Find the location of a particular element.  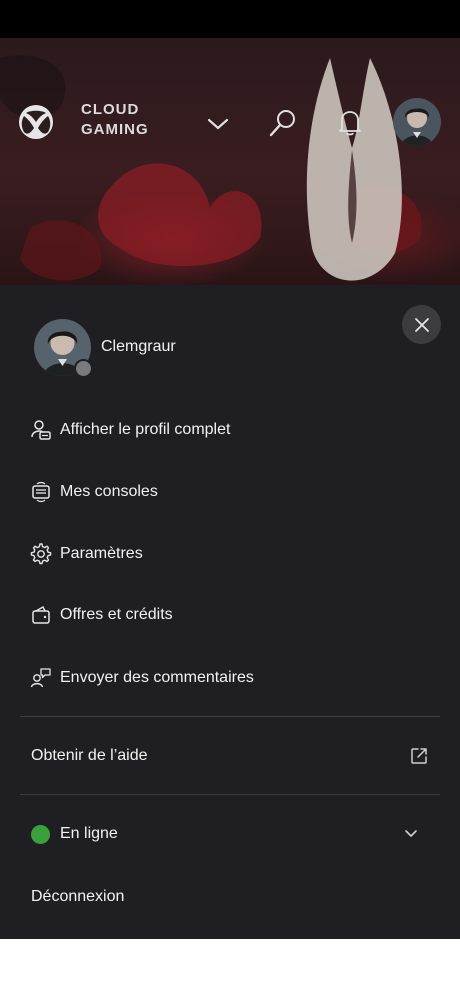

get-help-link: Obtenir de l’aide is located at coordinates (231, 756).